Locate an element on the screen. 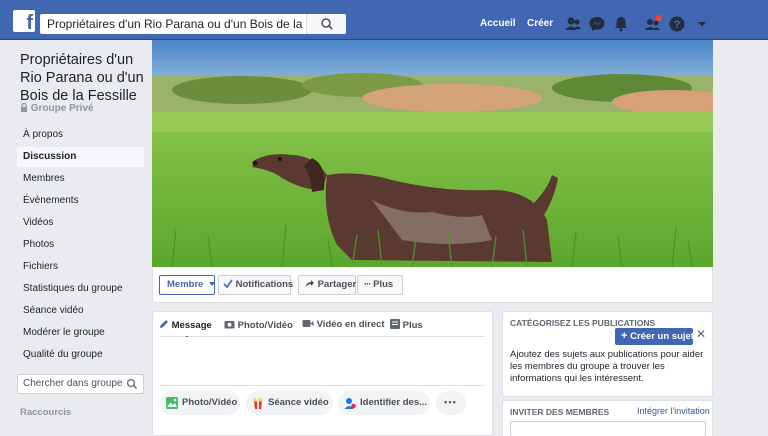  photo-icon is located at coordinates (172, 403).